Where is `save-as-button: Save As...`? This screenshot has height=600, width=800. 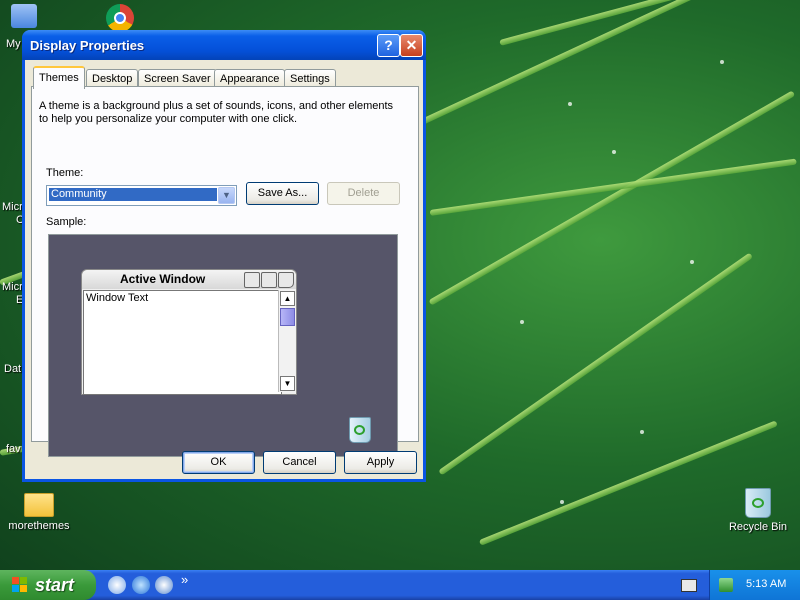 save-as-button: Save As... is located at coordinates (282, 193).